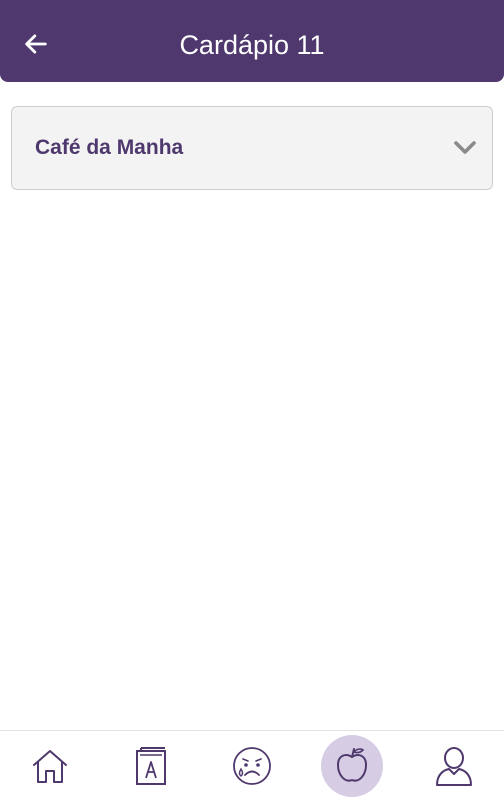 The width and height of the screenshot is (504, 800). I want to click on home-icon, so click(50, 766).